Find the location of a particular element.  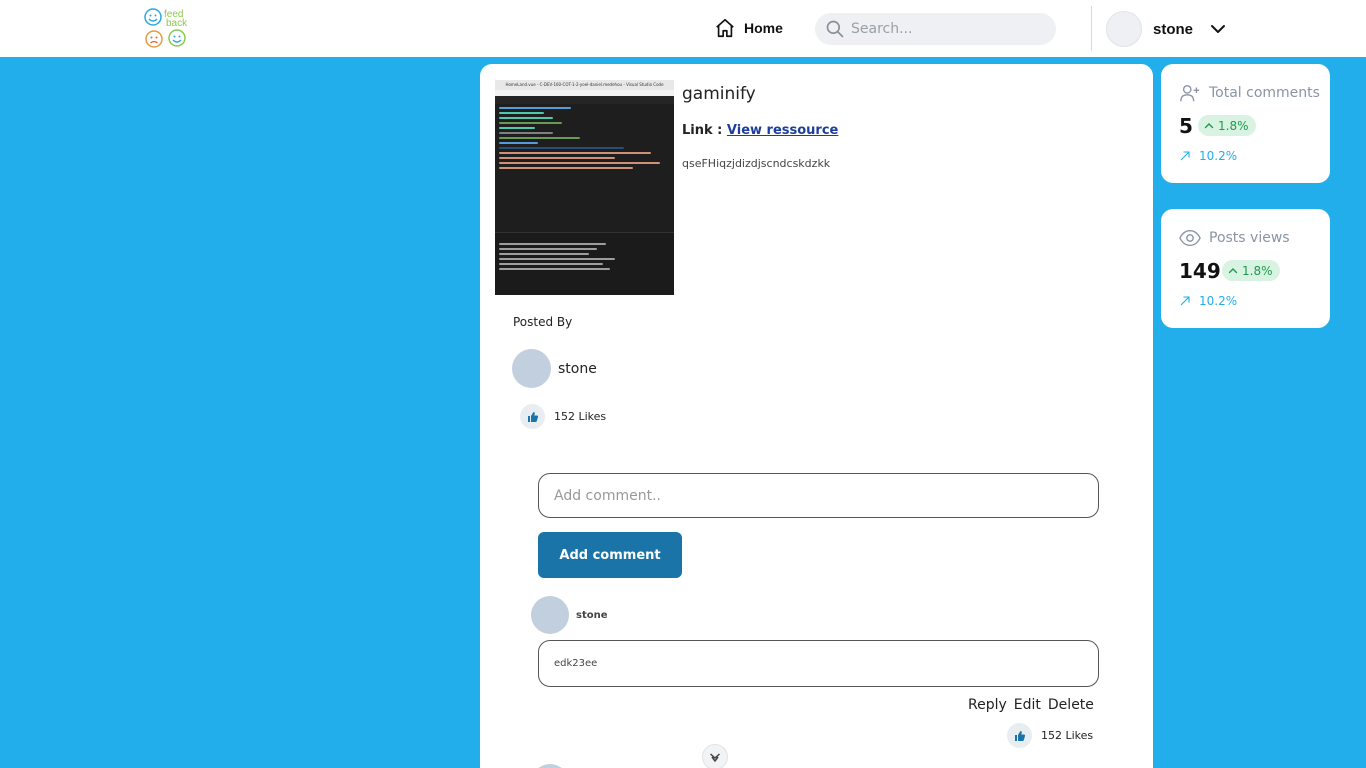

comment-likes: 152 Likes is located at coordinates (1050, 735).